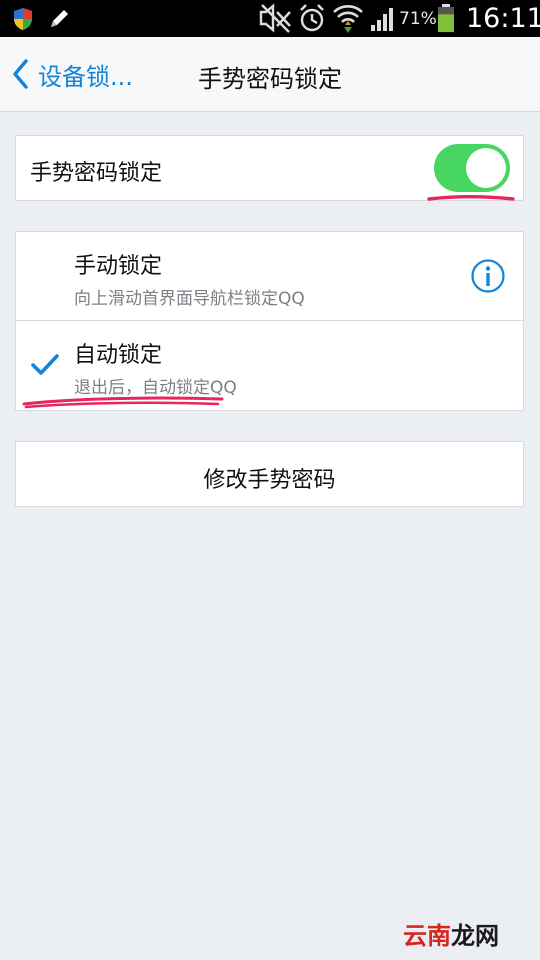 The image size is (540, 960). Describe the element at coordinates (96, 173) in the screenshot. I see `gesture-lock-label: 手势密码锁定` at that location.